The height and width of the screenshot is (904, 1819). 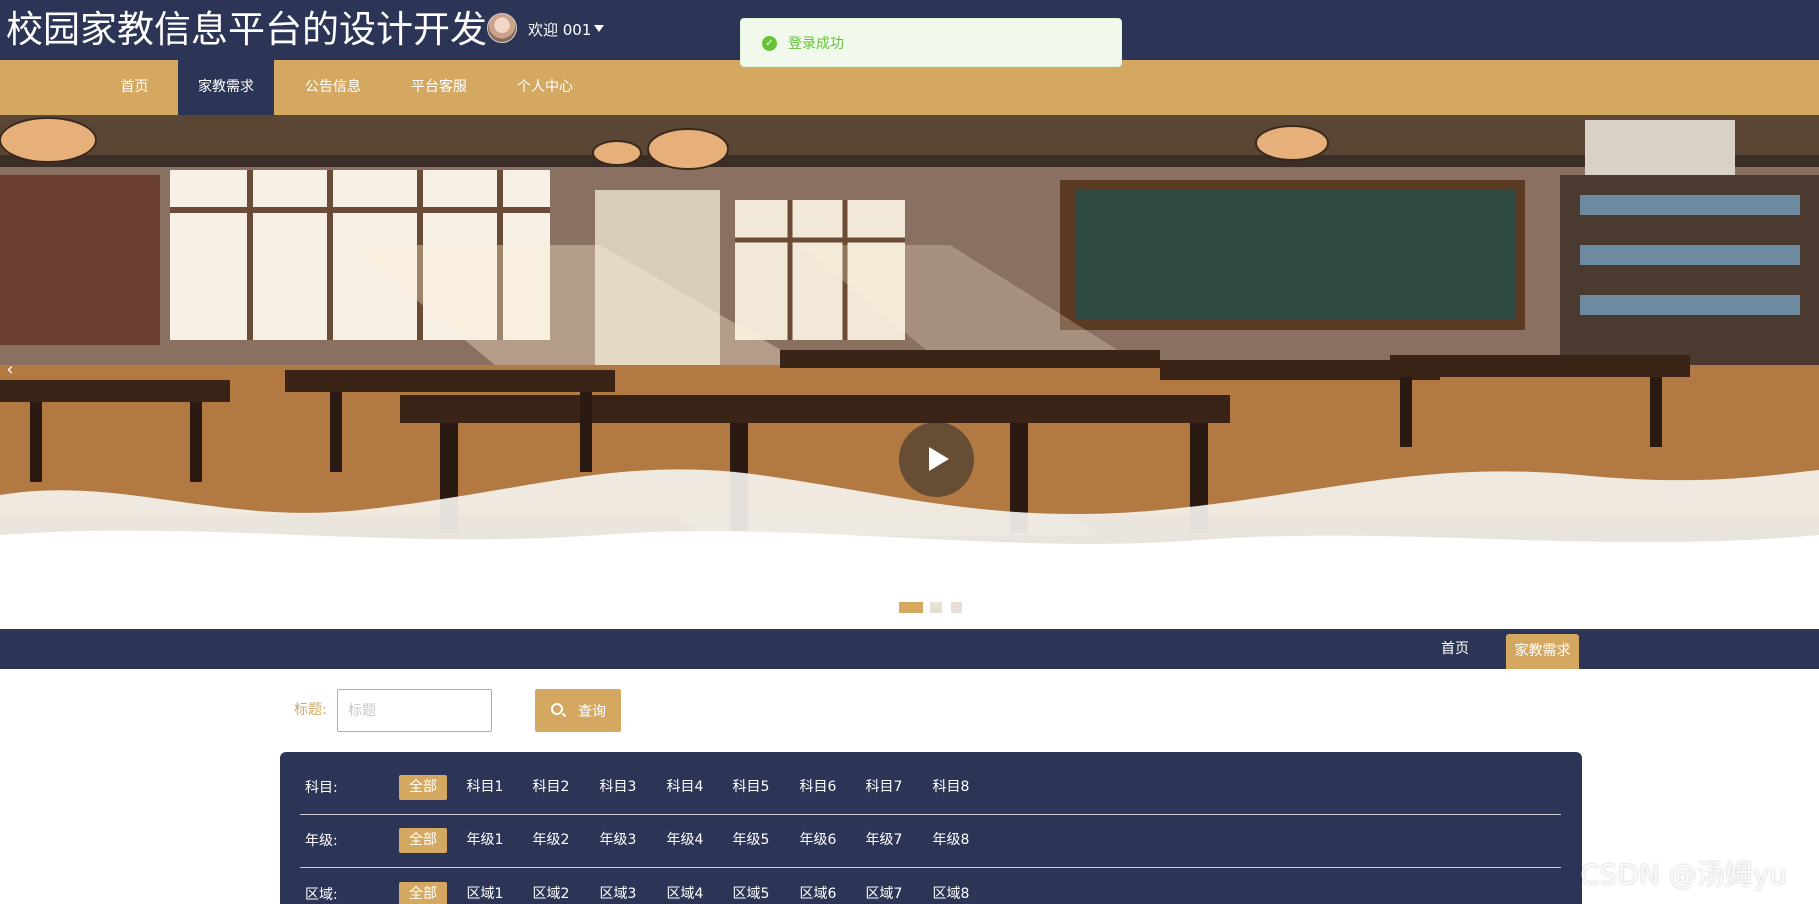 I want to click on nav-item-home: 首页, so click(x=134, y=87).